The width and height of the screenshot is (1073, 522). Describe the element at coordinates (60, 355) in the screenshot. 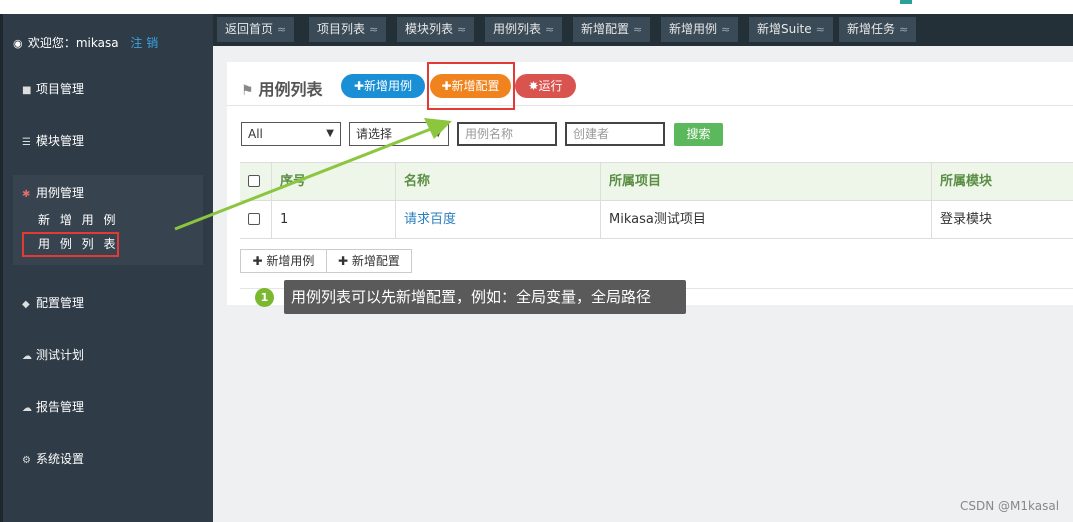

I see `sidebar-item-label: 测试计划` at that location.